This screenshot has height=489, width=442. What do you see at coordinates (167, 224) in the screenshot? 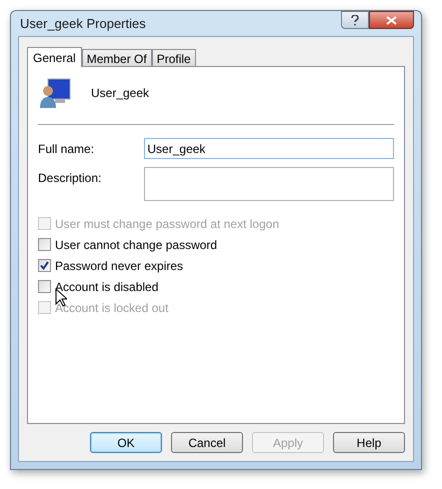
I see `checkbox-label: User must change password at next logon` at bounding box center [167, 224].